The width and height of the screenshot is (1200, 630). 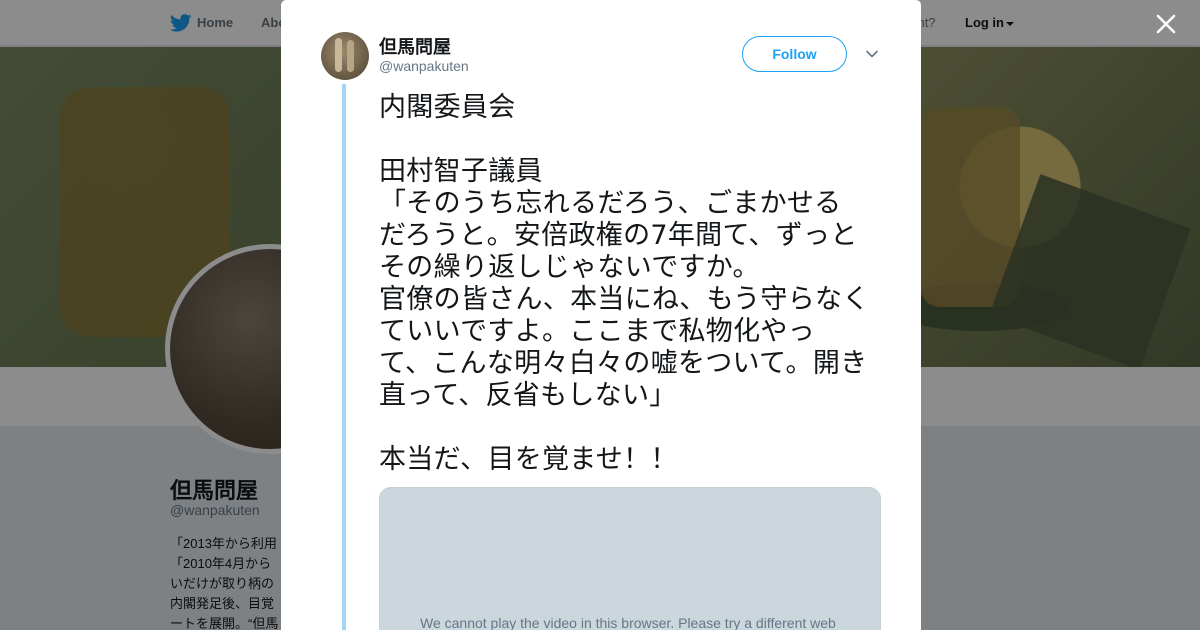 I want to click on tweet-line: 田村智子議員, so click(x=461, y=171).